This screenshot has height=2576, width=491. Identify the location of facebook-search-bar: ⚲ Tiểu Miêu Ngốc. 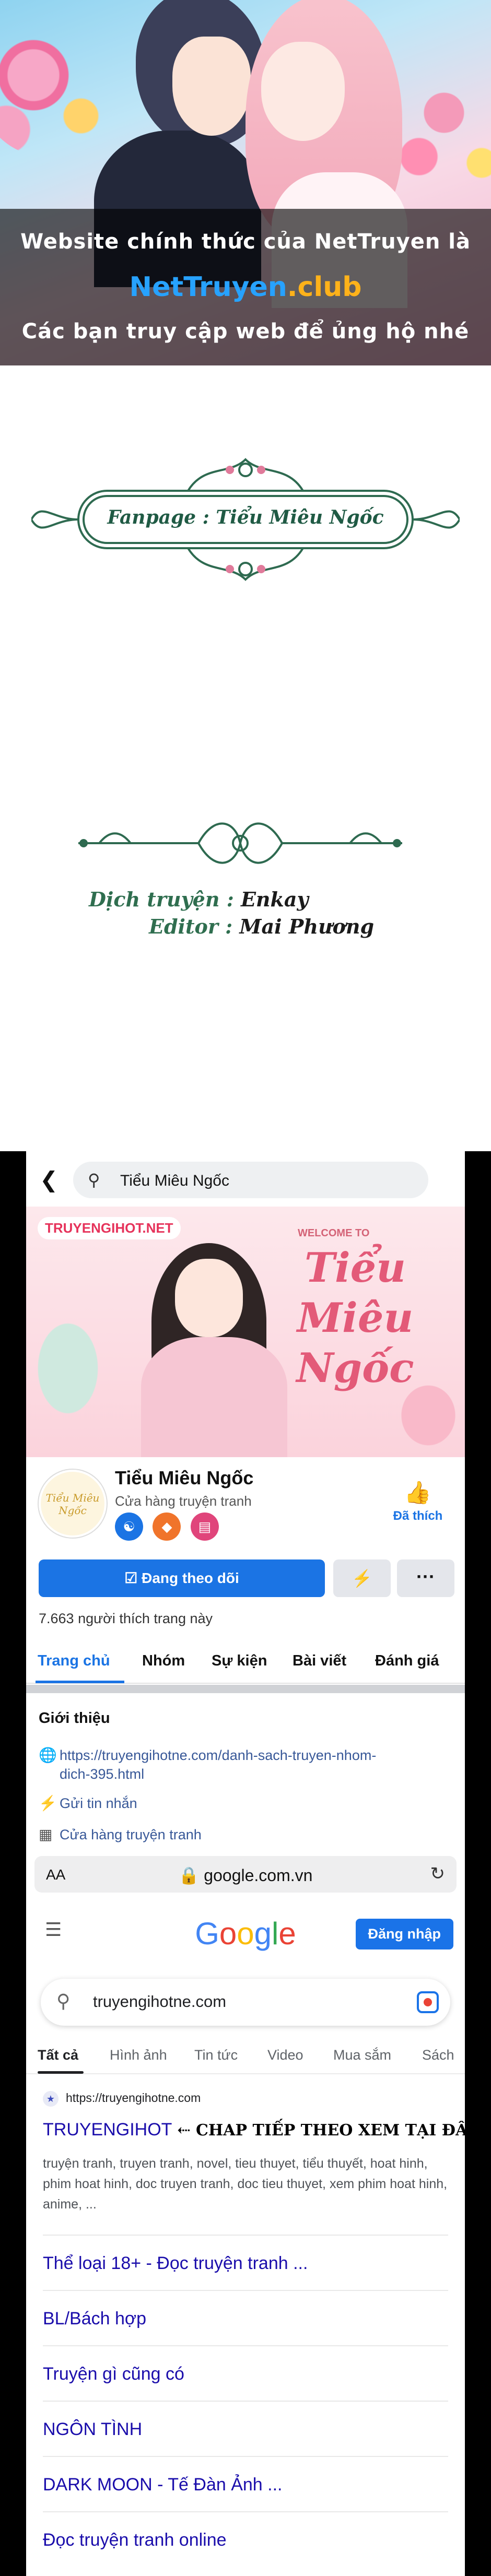
(250, 1180).